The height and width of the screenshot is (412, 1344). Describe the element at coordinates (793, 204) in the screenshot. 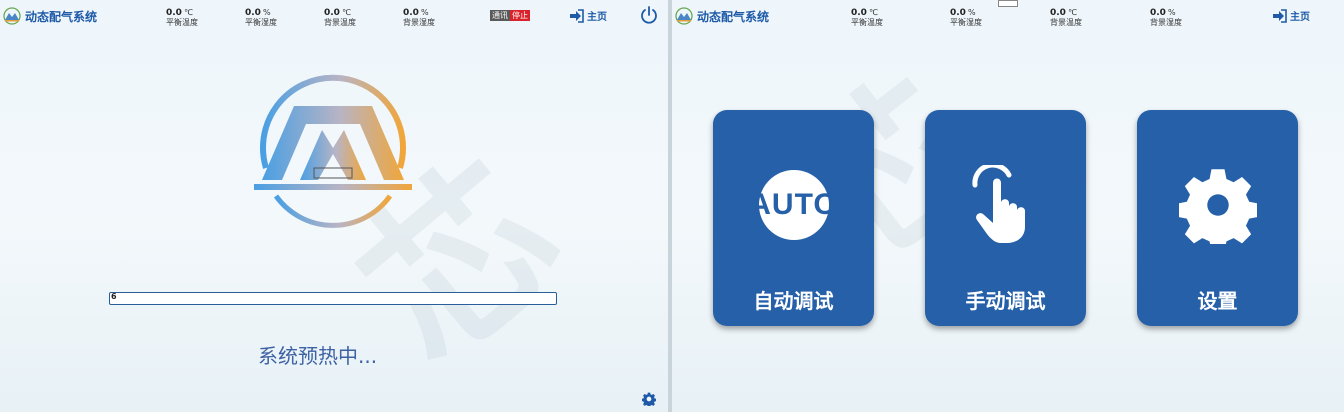

I see `auto-icon-text: AUTO` at that location.